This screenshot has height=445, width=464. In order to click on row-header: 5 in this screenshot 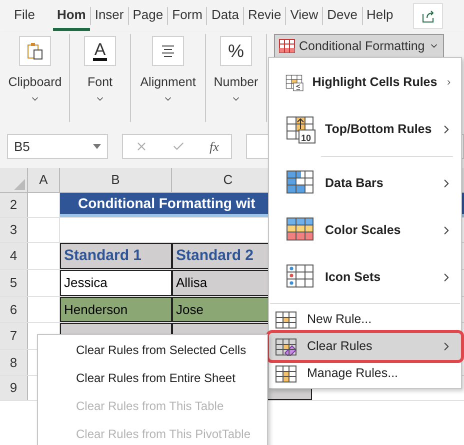, I will do `click(14, 283)`.